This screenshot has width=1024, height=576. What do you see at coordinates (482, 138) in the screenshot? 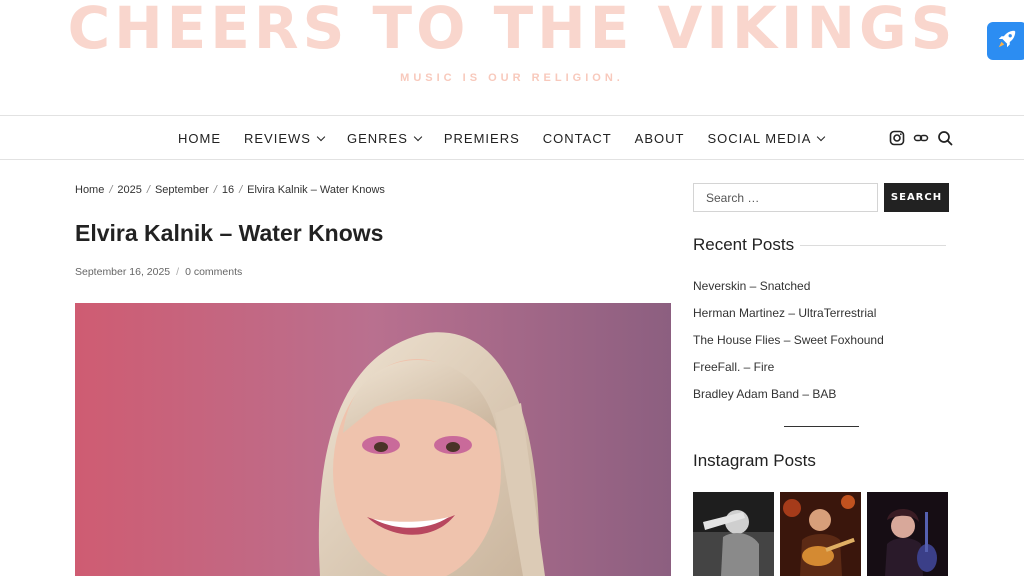
I see `nav-item-premiers: PREMIERS` at bounding box center [482, 138].